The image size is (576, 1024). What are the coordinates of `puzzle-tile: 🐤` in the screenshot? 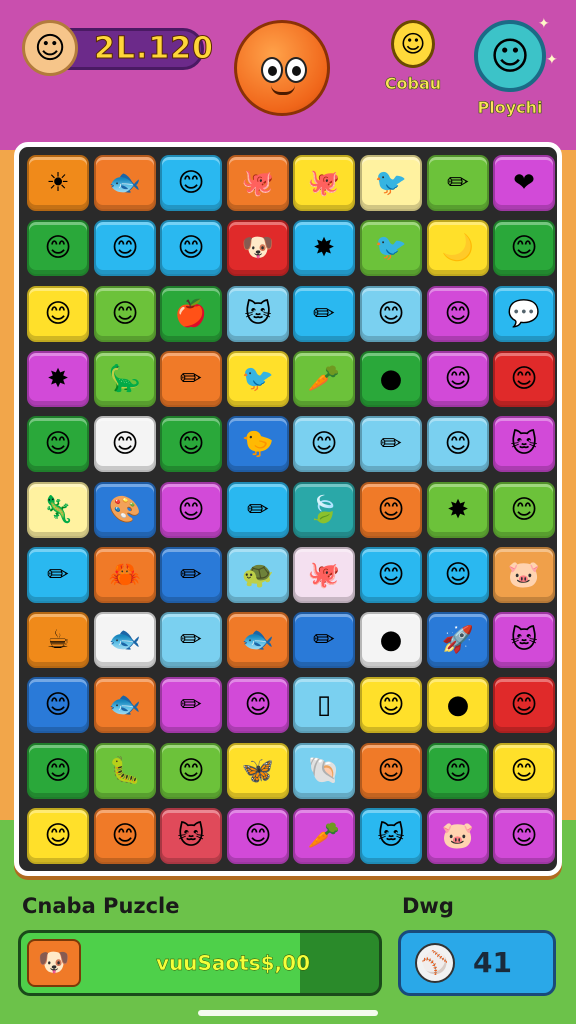 It's located at (258, 444).